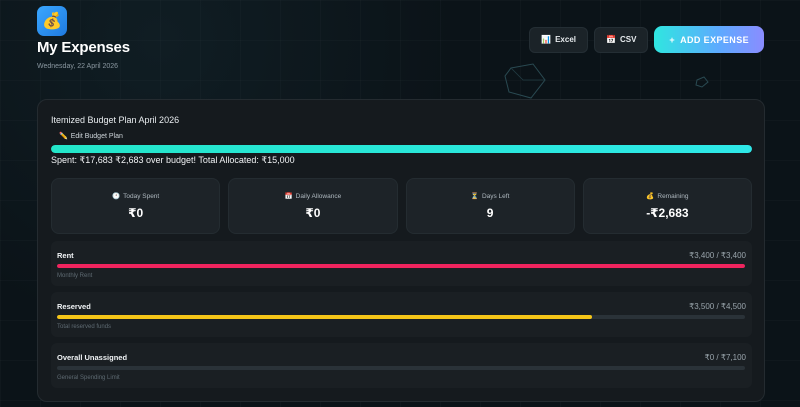 The width and height of the screenshot is (800, 407). What do you see at coordinates (714, 39) in the screenshot?
I see `add-expense-label: ADD EXPENSE` at bounding box center [714, 39].